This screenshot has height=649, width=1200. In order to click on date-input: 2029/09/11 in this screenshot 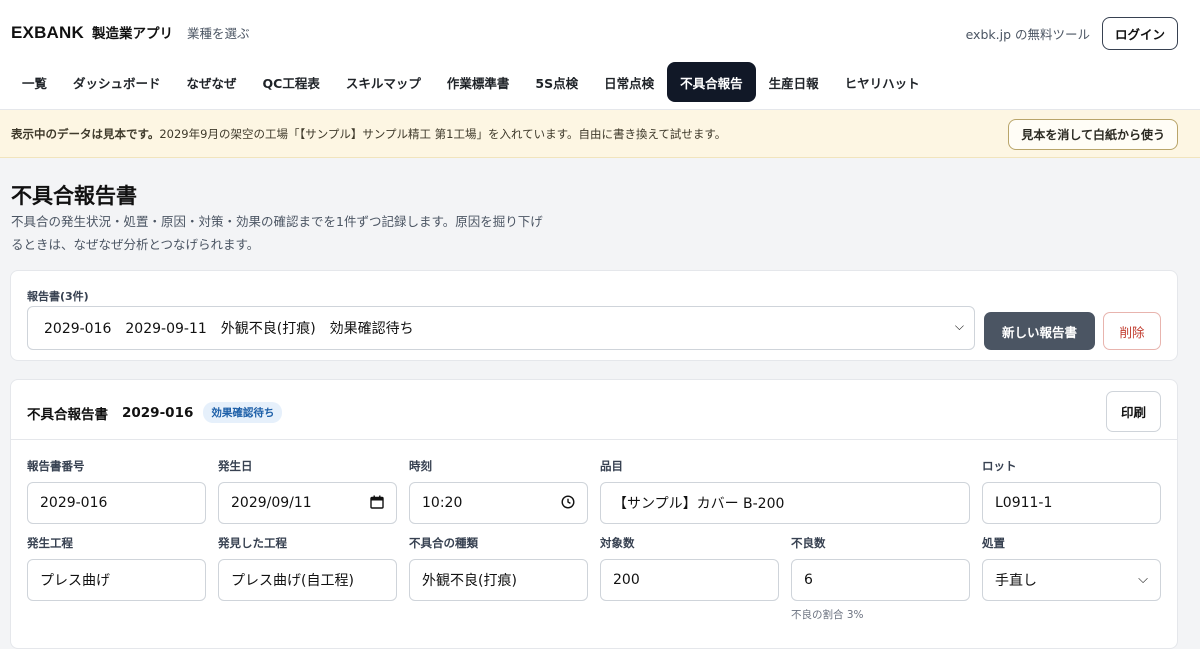, I will do `click(307, 503)`.